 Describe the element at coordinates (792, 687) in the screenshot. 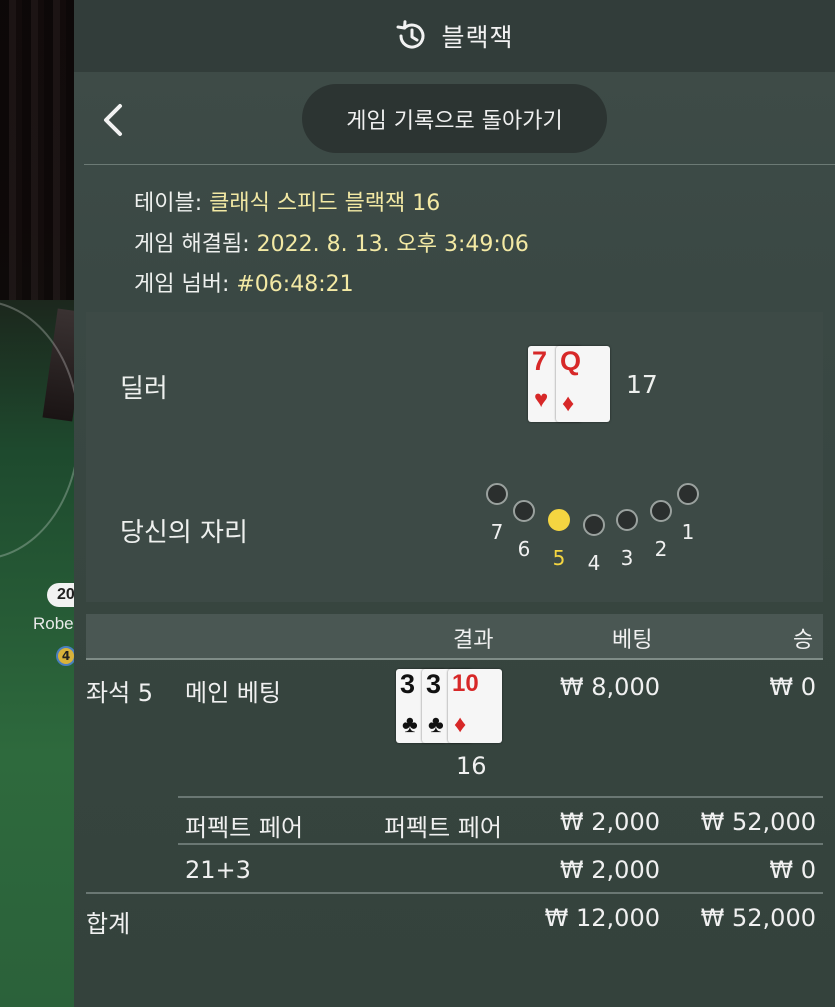

I see `main-win-amount: ₩ 0` at that location.